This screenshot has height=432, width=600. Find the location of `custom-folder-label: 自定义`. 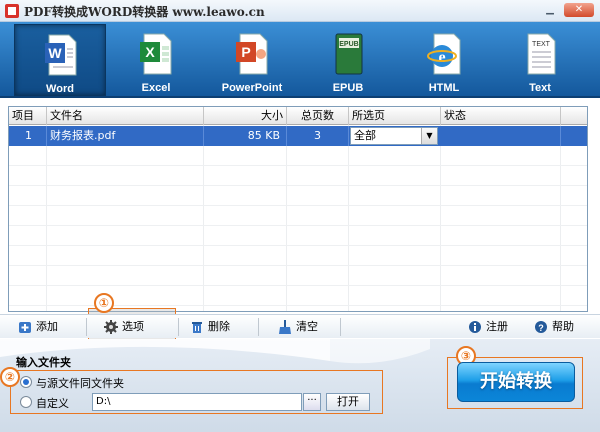

custom-folder-label: 自定义 is located at coordinates (52, 403).